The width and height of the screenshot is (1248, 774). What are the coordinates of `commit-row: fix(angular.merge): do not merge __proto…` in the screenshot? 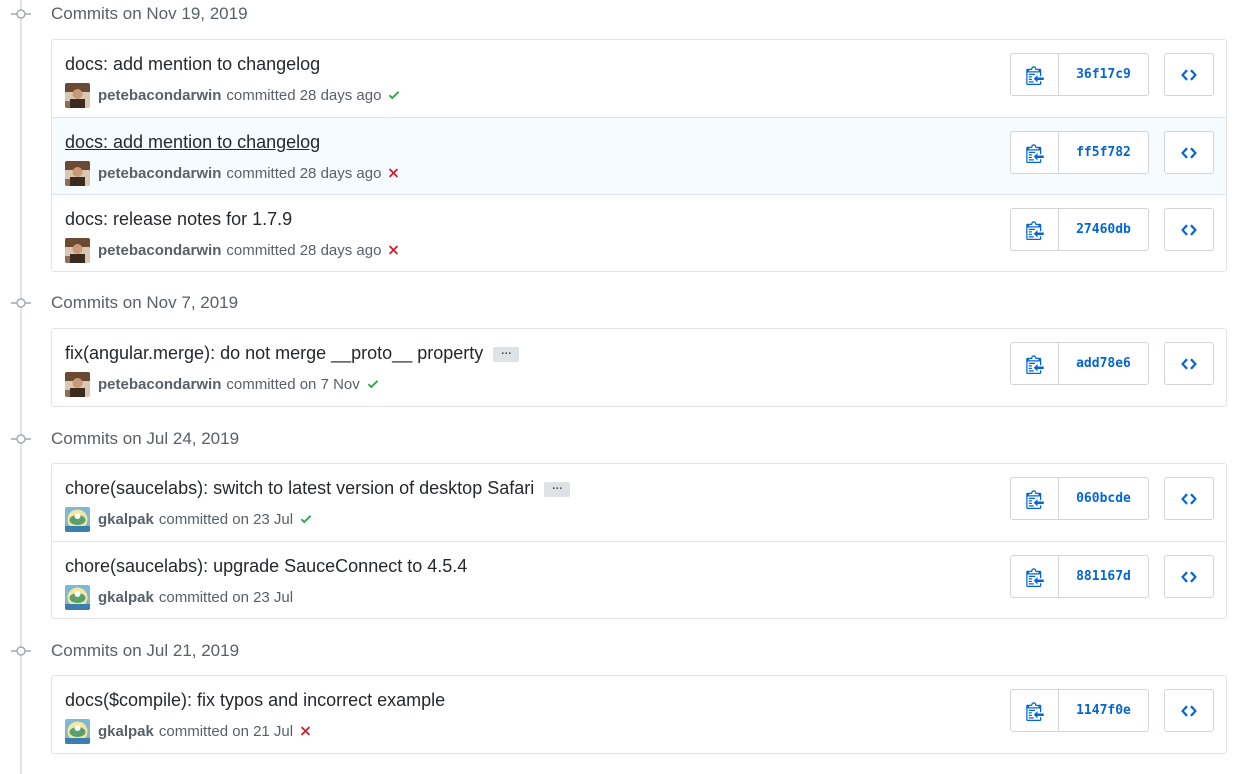 It's located at (639, 367).